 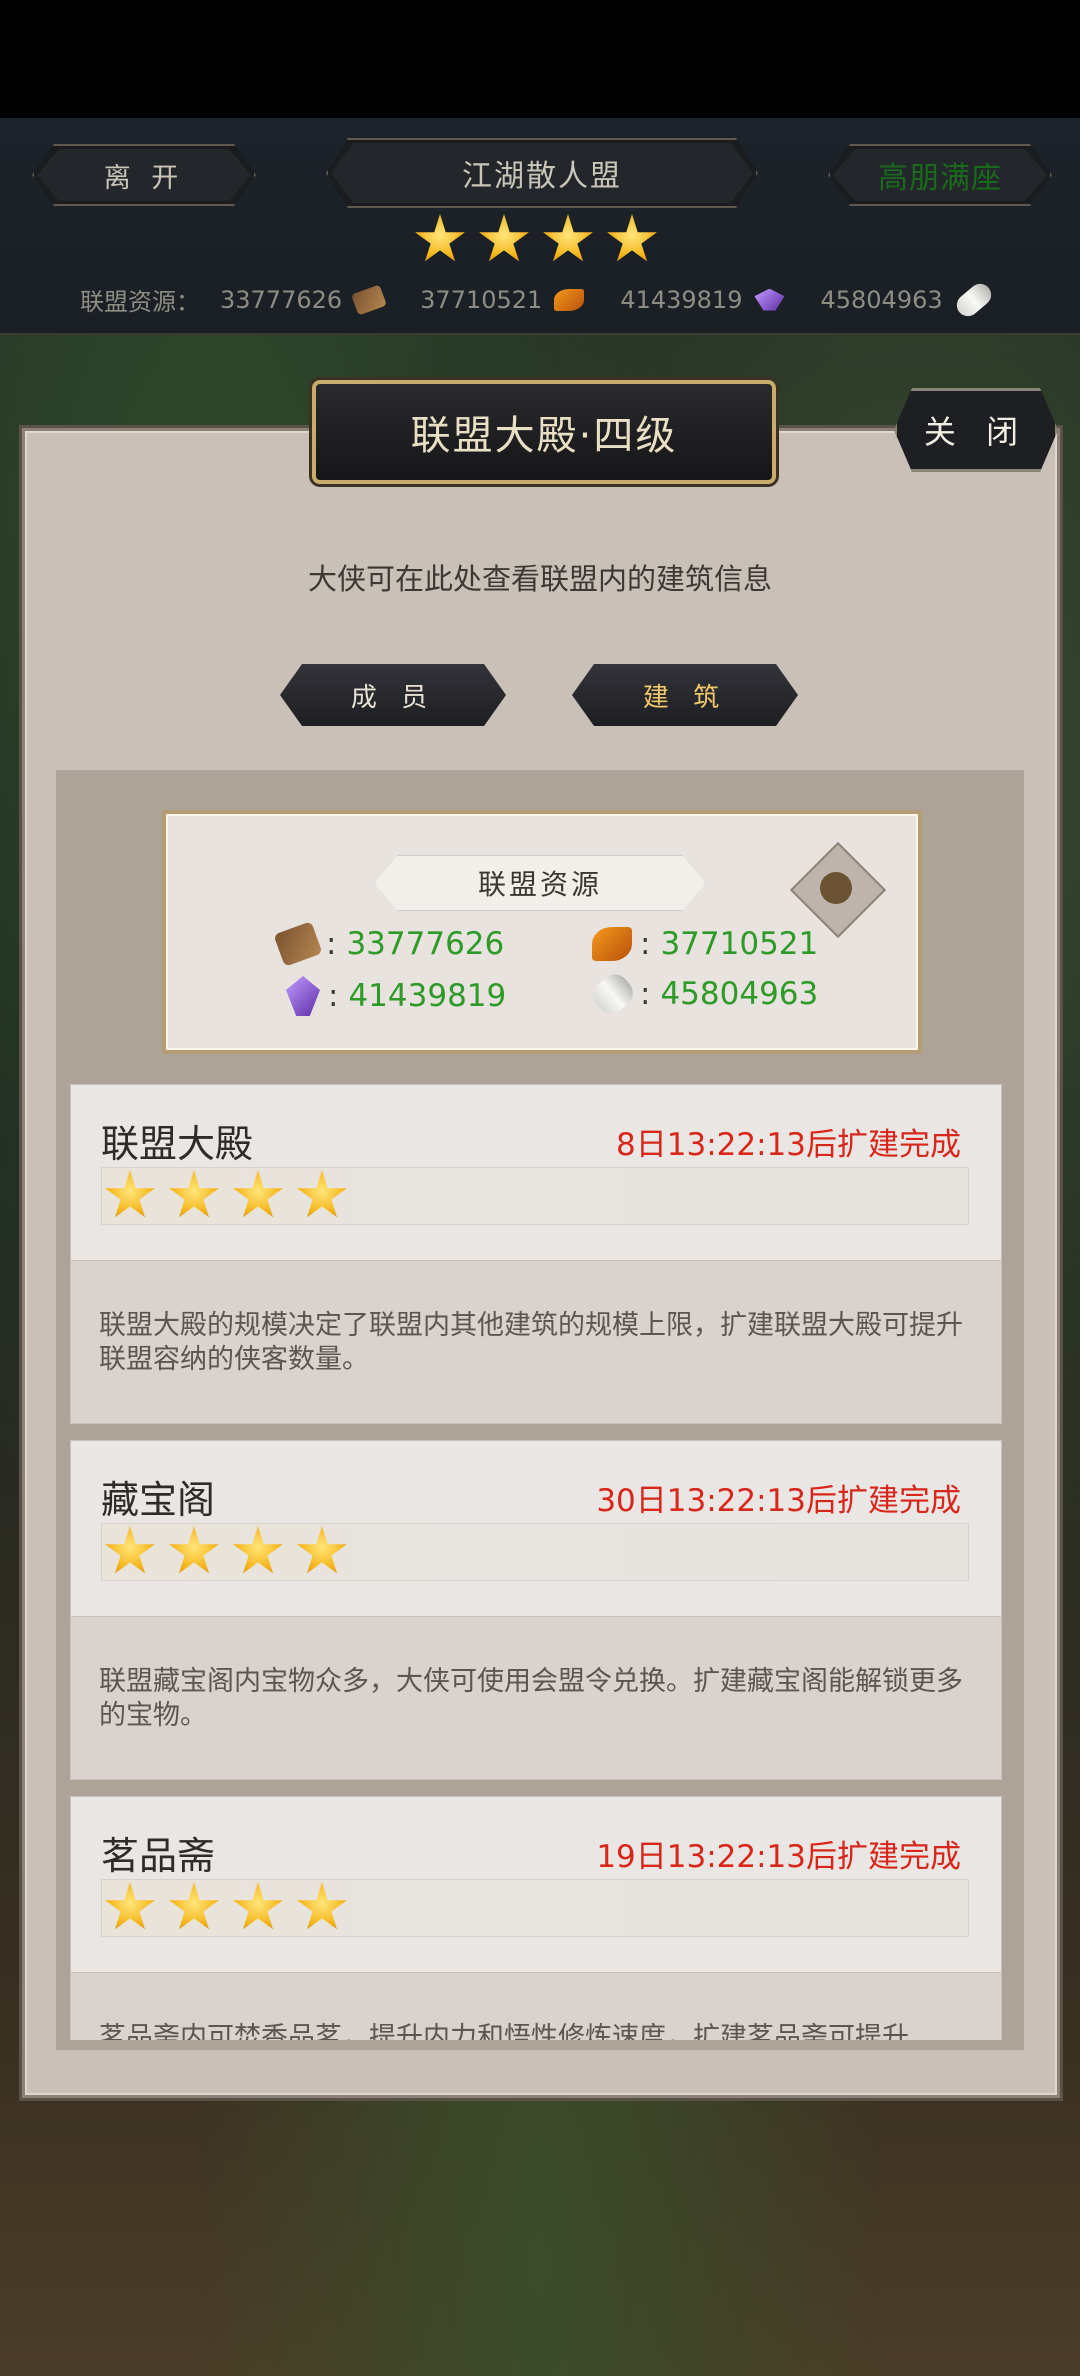 I want to click on building-card-header: 茗品斋 19日13:22:13后扩建完成, so click(x=536, y=1885).